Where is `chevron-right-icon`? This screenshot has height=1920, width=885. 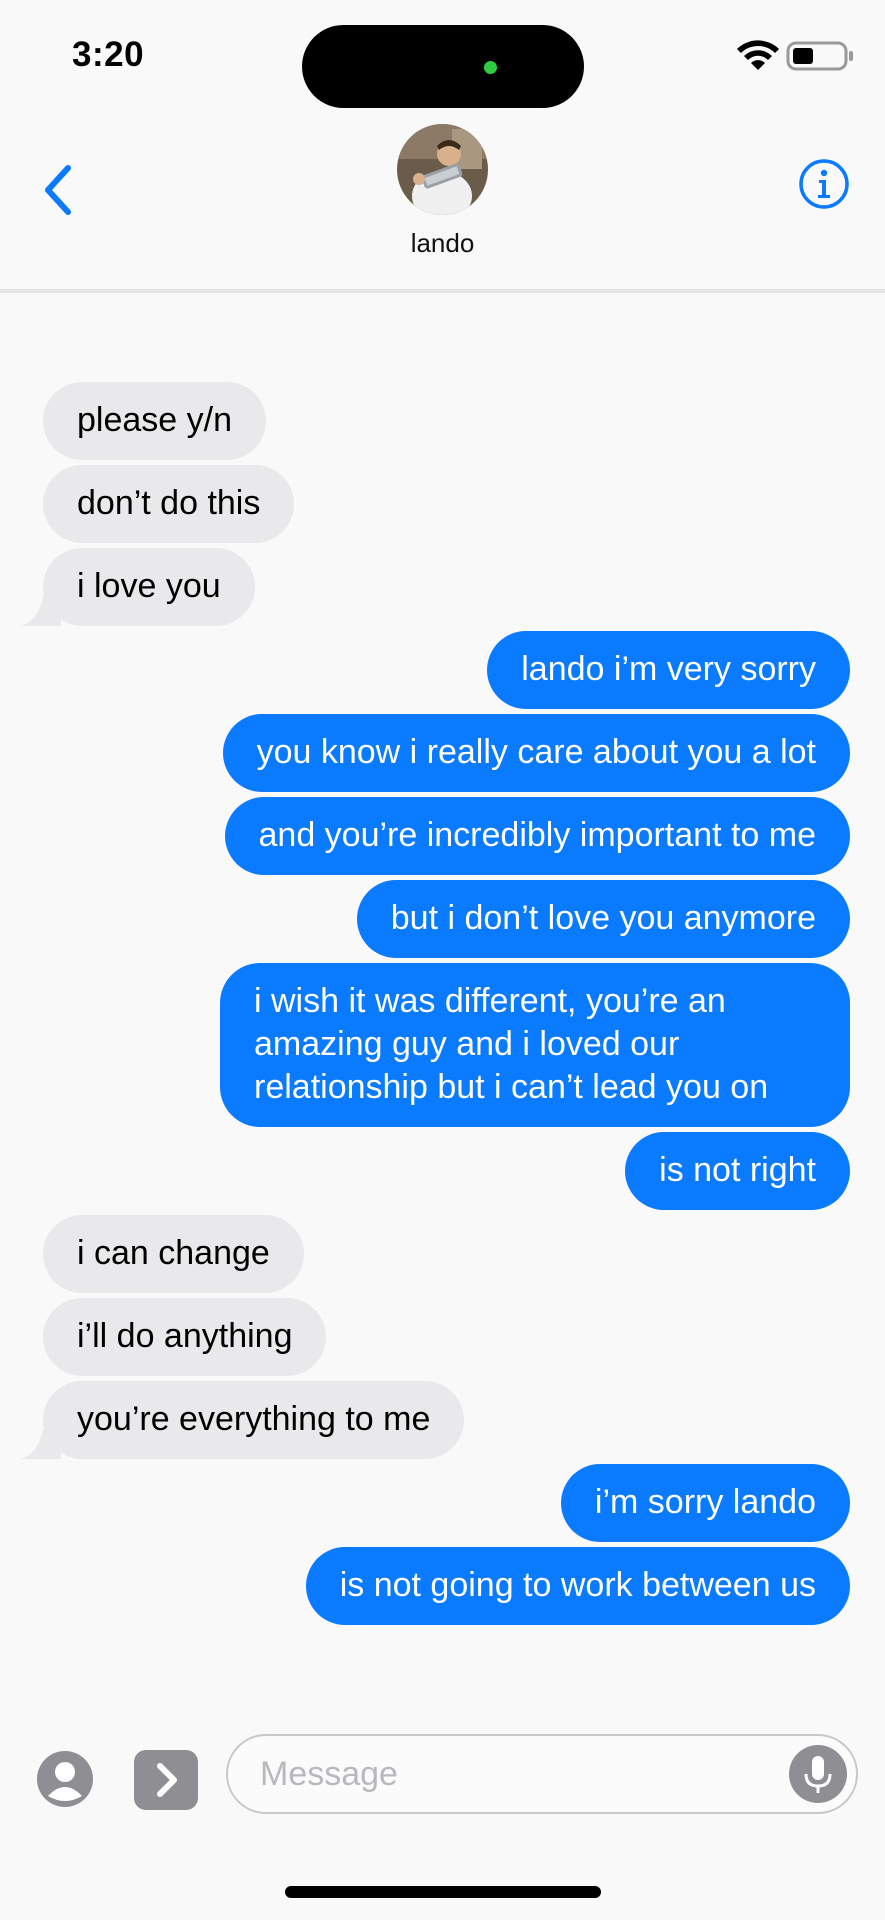 chevron-right-icon is located at coordinates (166, 1780).